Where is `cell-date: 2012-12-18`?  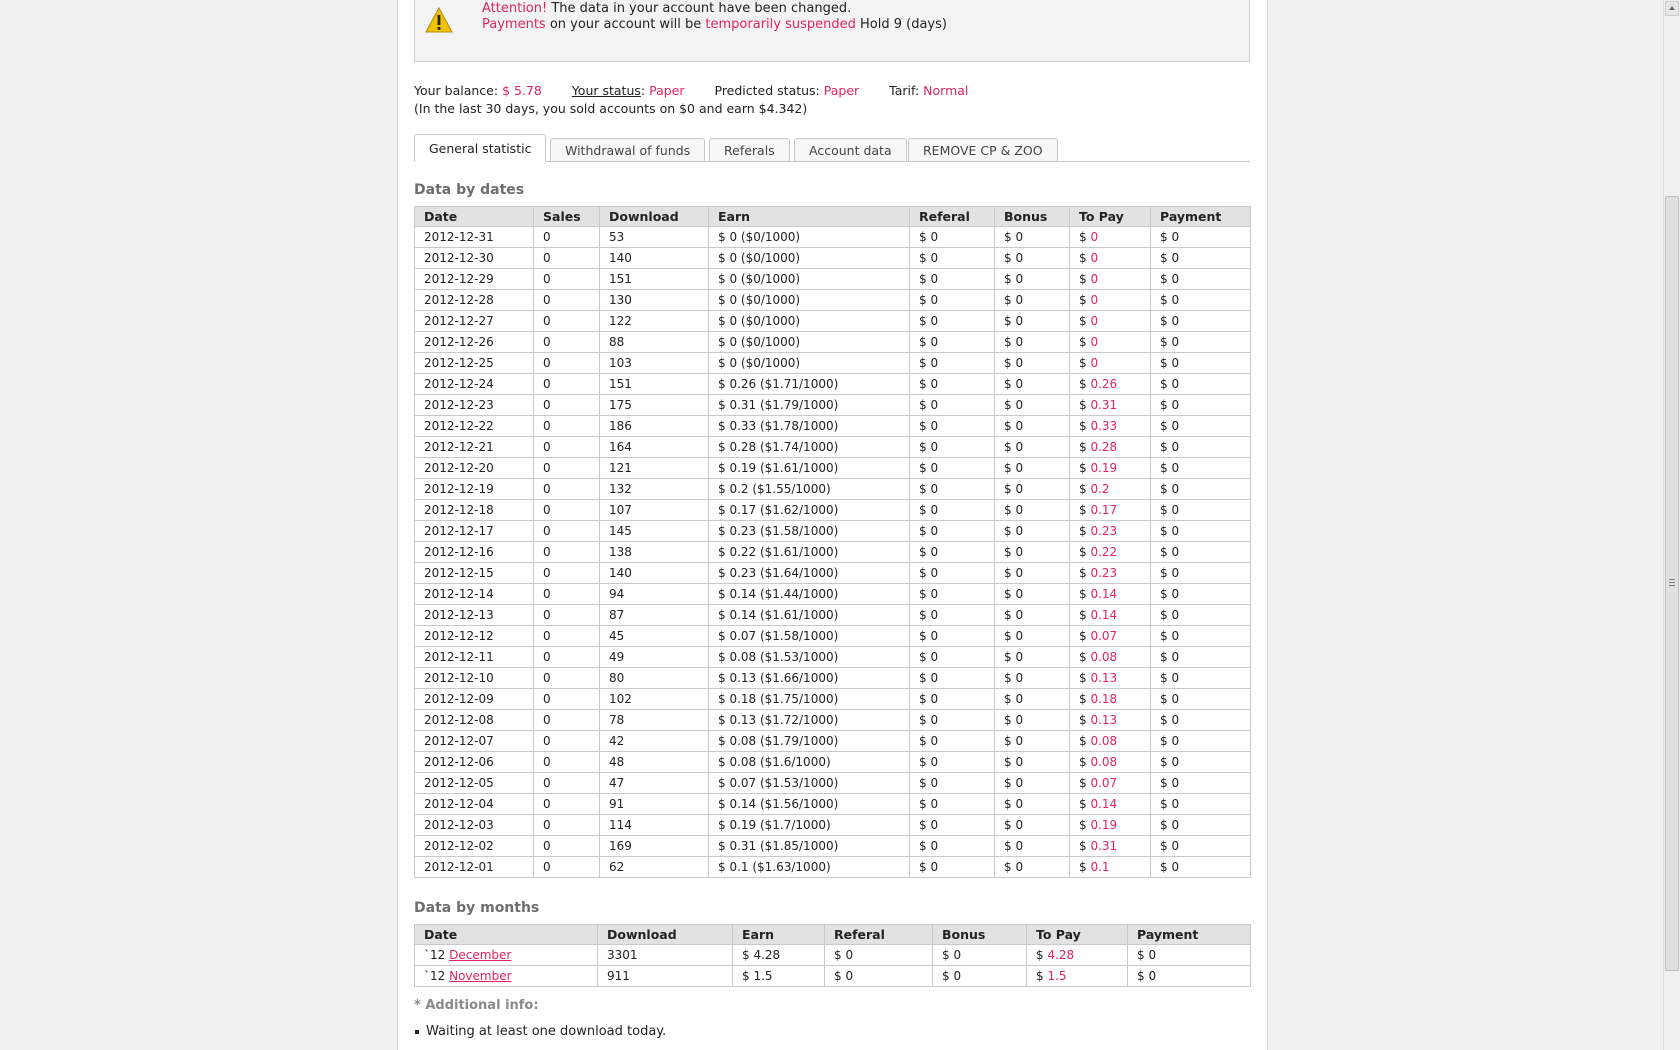
cell-date: 2012-12-18 is located at coordinates (474, 510).